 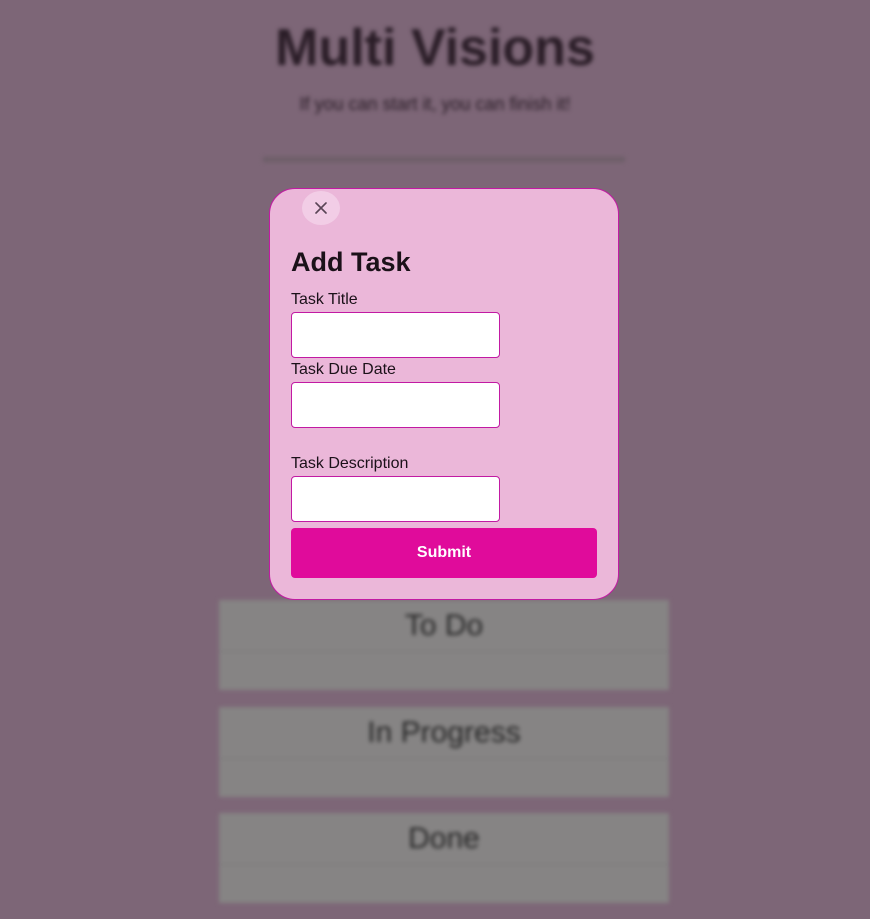 What do you see at coordinates (395, 405) in the screenshot?
I see `task-due-date-input` at bounding box center [395, 405].